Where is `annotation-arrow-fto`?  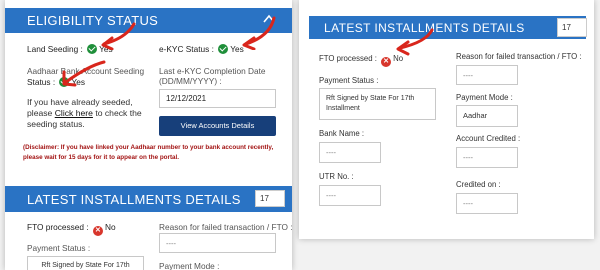
annotation-arrow-fto is located at coordinates (415, 42).